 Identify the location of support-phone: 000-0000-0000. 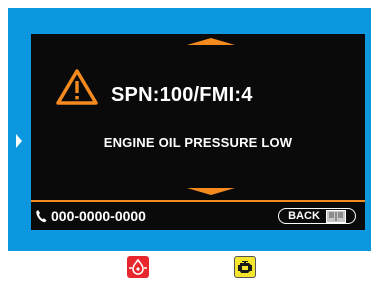
(90, 216).